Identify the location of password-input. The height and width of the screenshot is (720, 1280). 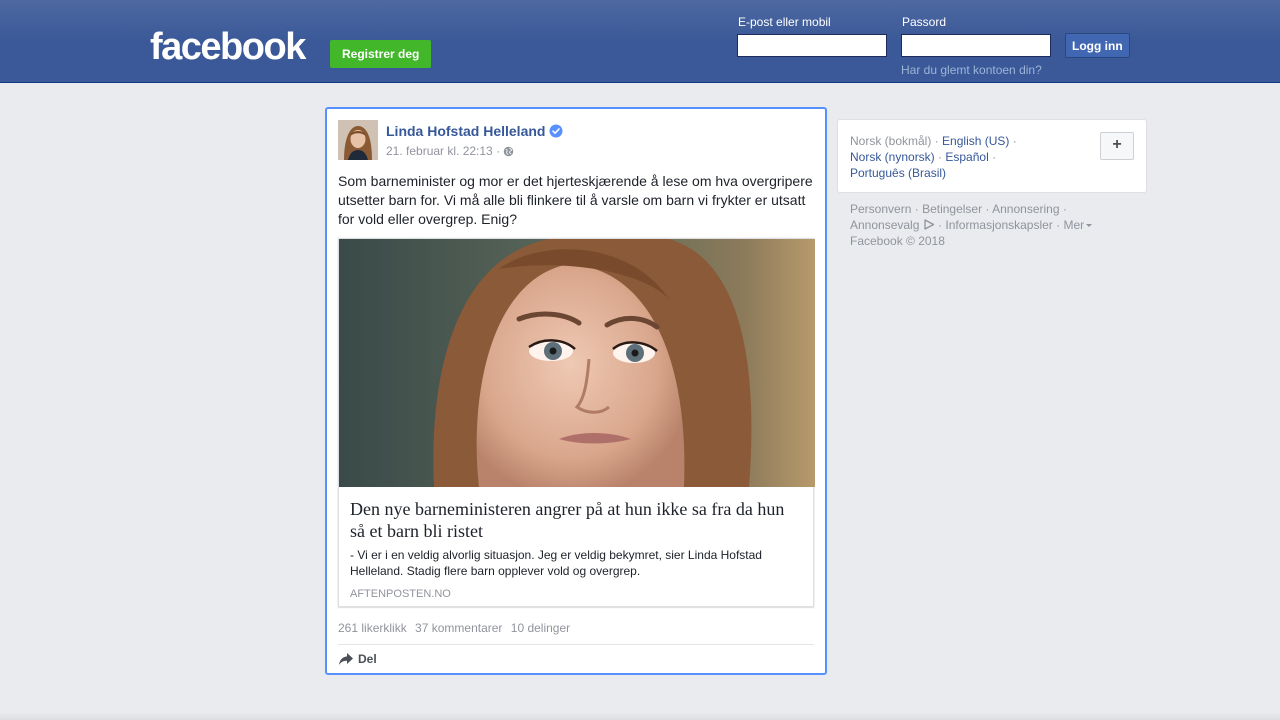
(976, 45).